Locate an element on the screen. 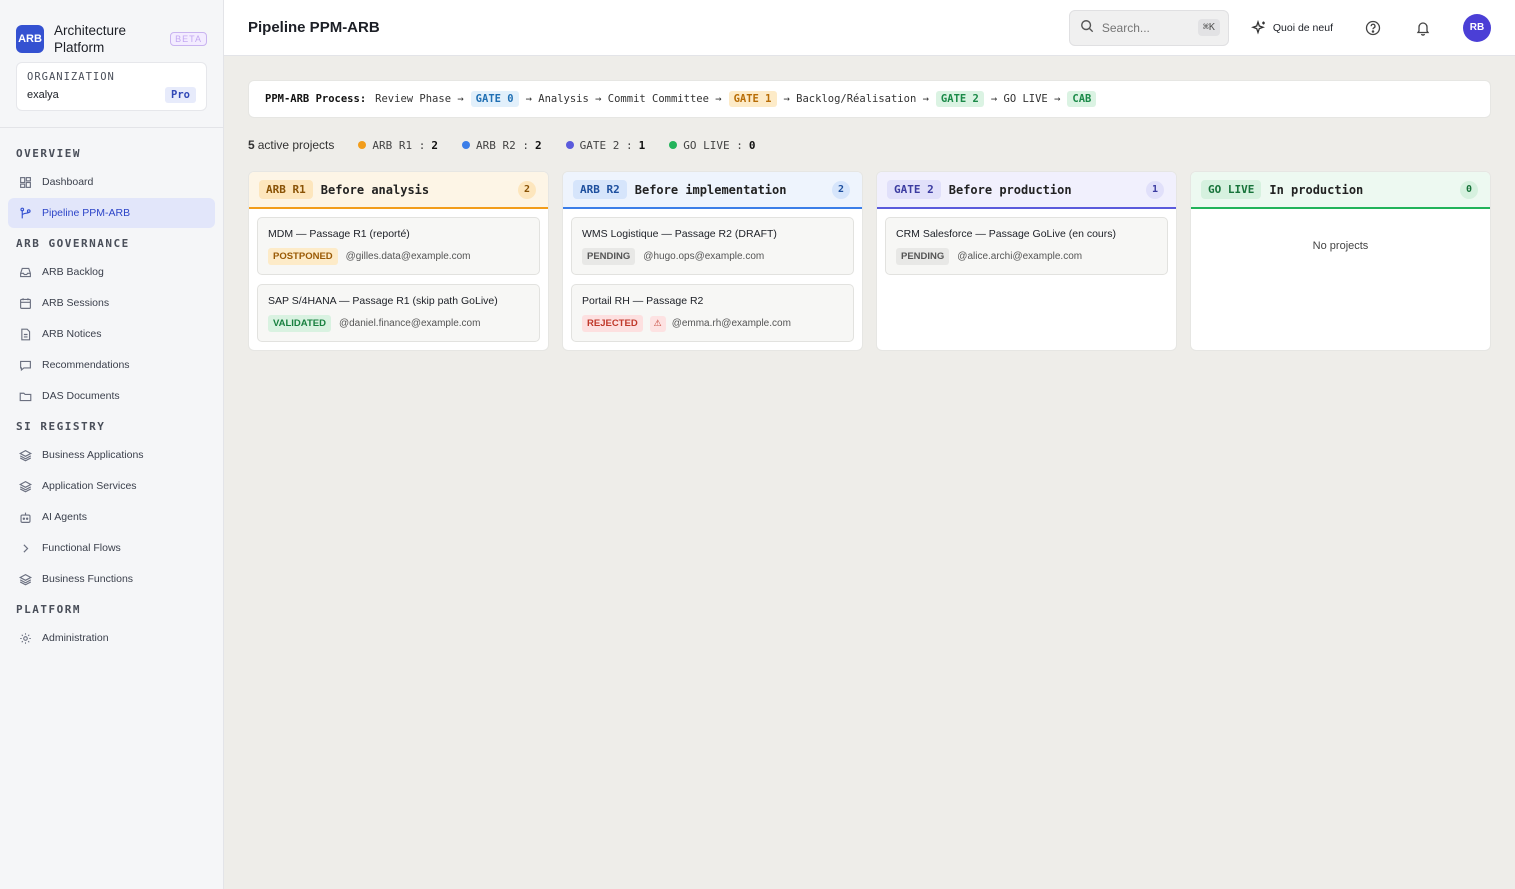  whats-new-label: Quoi de neuf is located at coordinates (1302, 27).